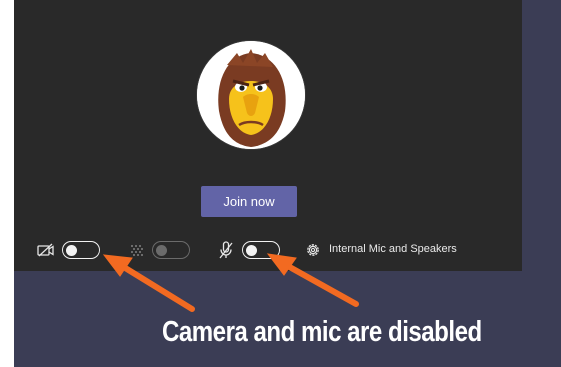 The width and height of the screenshot is (561, 367). I want to click on user-avatar, so click(251, 95).